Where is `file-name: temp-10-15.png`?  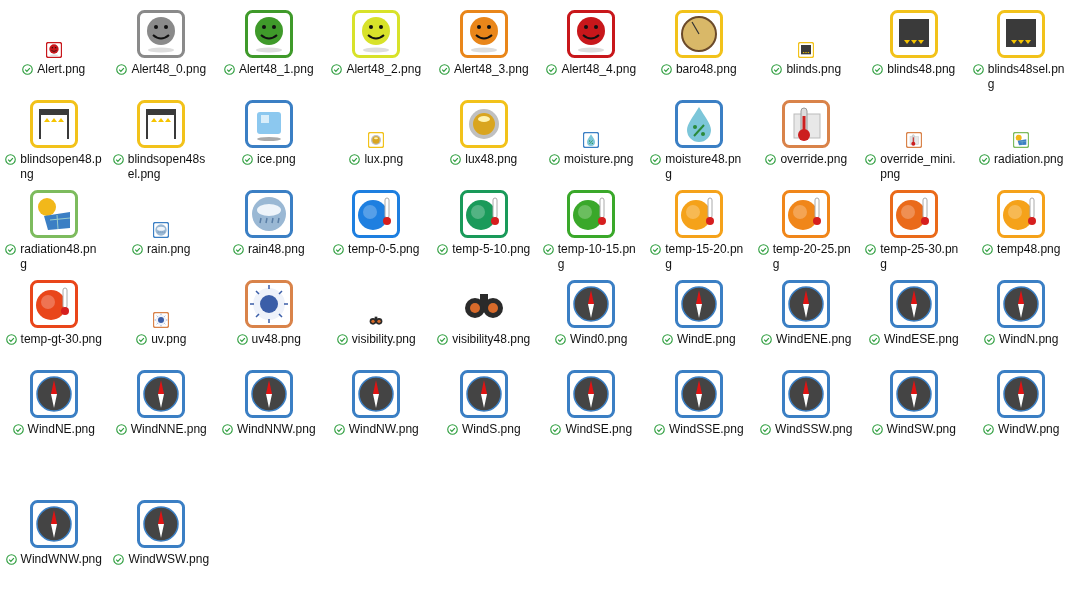 file-name: temp-10-15.png is located at coordinates (598, 257).